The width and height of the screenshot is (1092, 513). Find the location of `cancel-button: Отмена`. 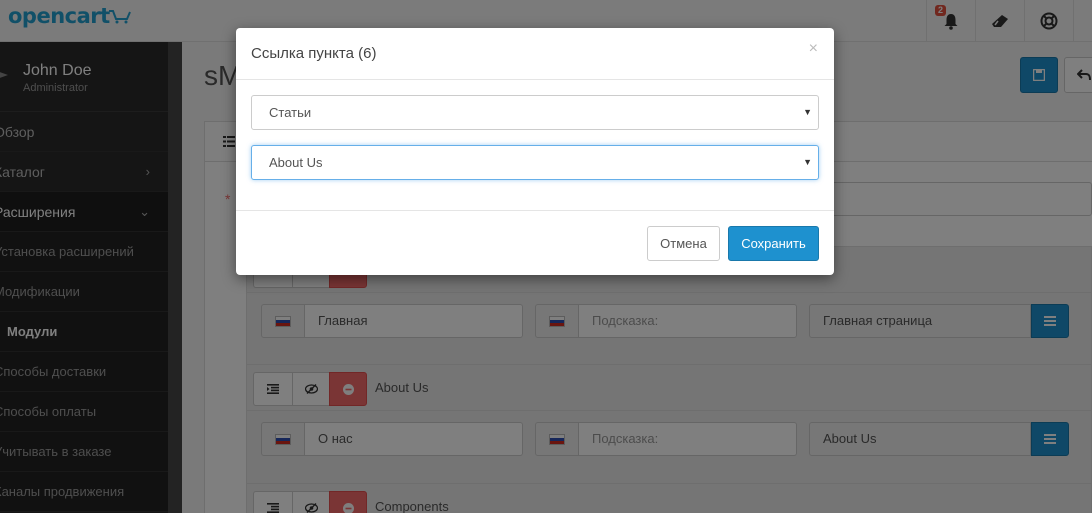

cancel-button: Отмена is located at coordinates (683, 243).